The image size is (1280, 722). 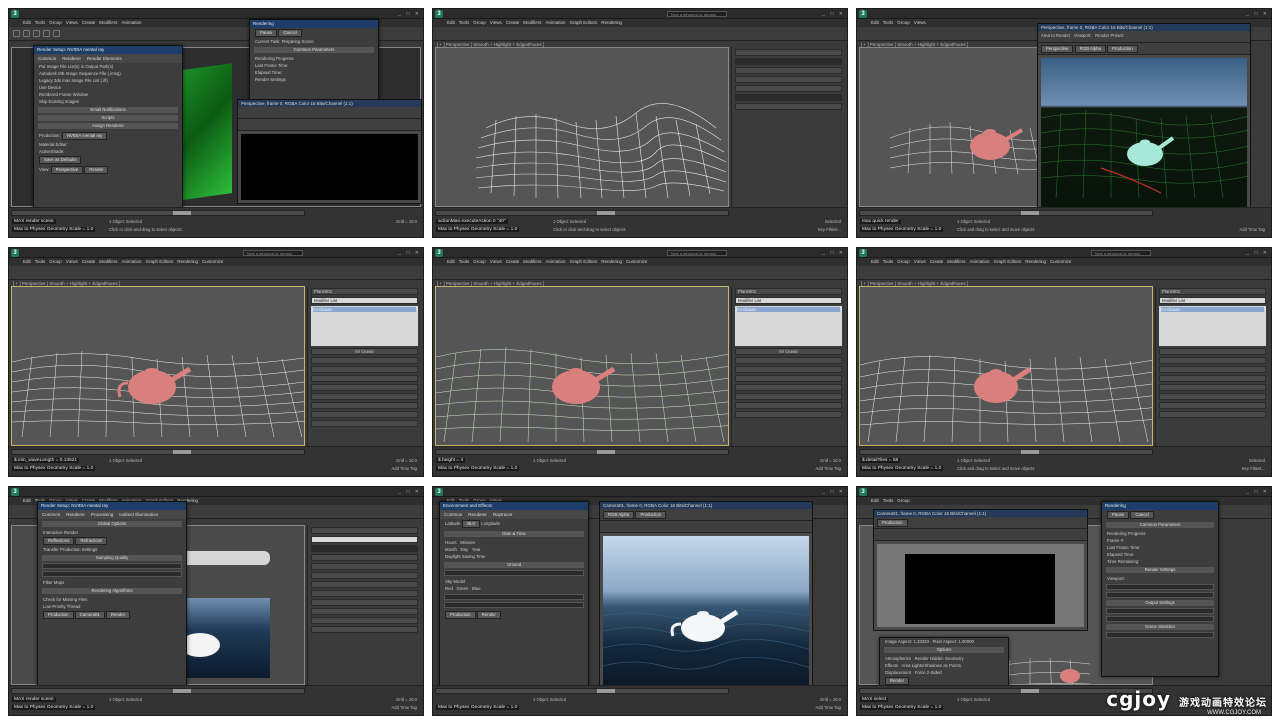 What do you see at coordinates (788, 351) in the screenshot?
I see `rollout-header: mr Ocean` at bounding box center [788, 351].